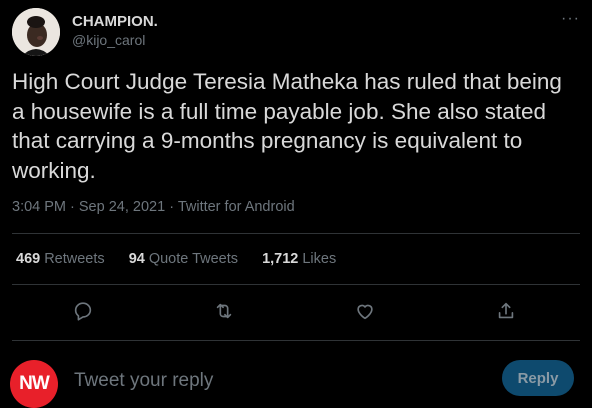  Describe the element at coordinates (136, 259) in the screenshot. I see `quote-tweets-count: 94` at that location.